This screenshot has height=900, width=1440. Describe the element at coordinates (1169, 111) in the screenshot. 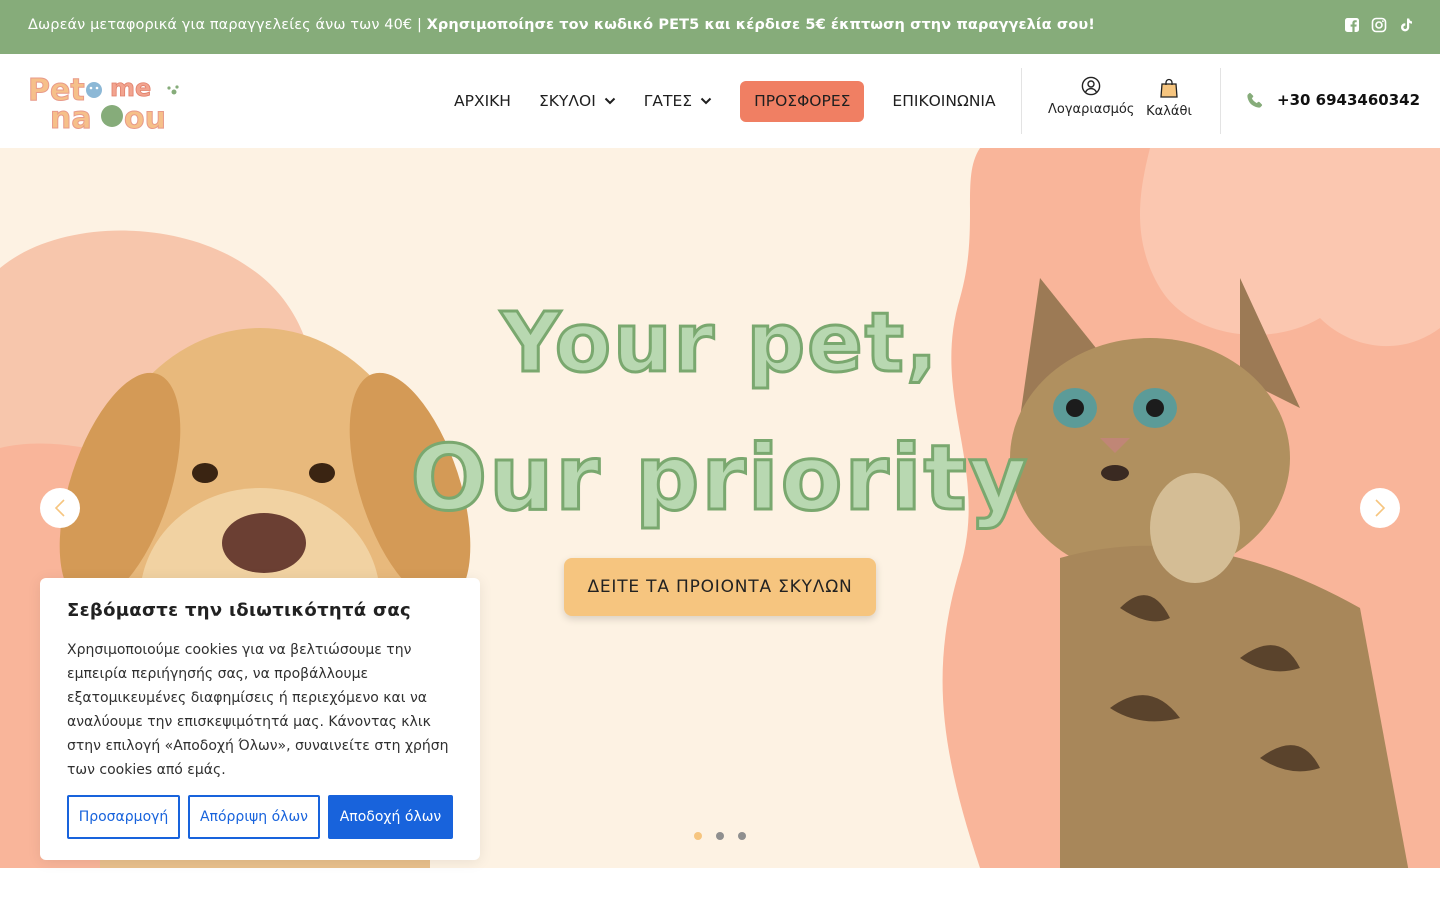

I see `cart-label: Καλάθι` at that location.